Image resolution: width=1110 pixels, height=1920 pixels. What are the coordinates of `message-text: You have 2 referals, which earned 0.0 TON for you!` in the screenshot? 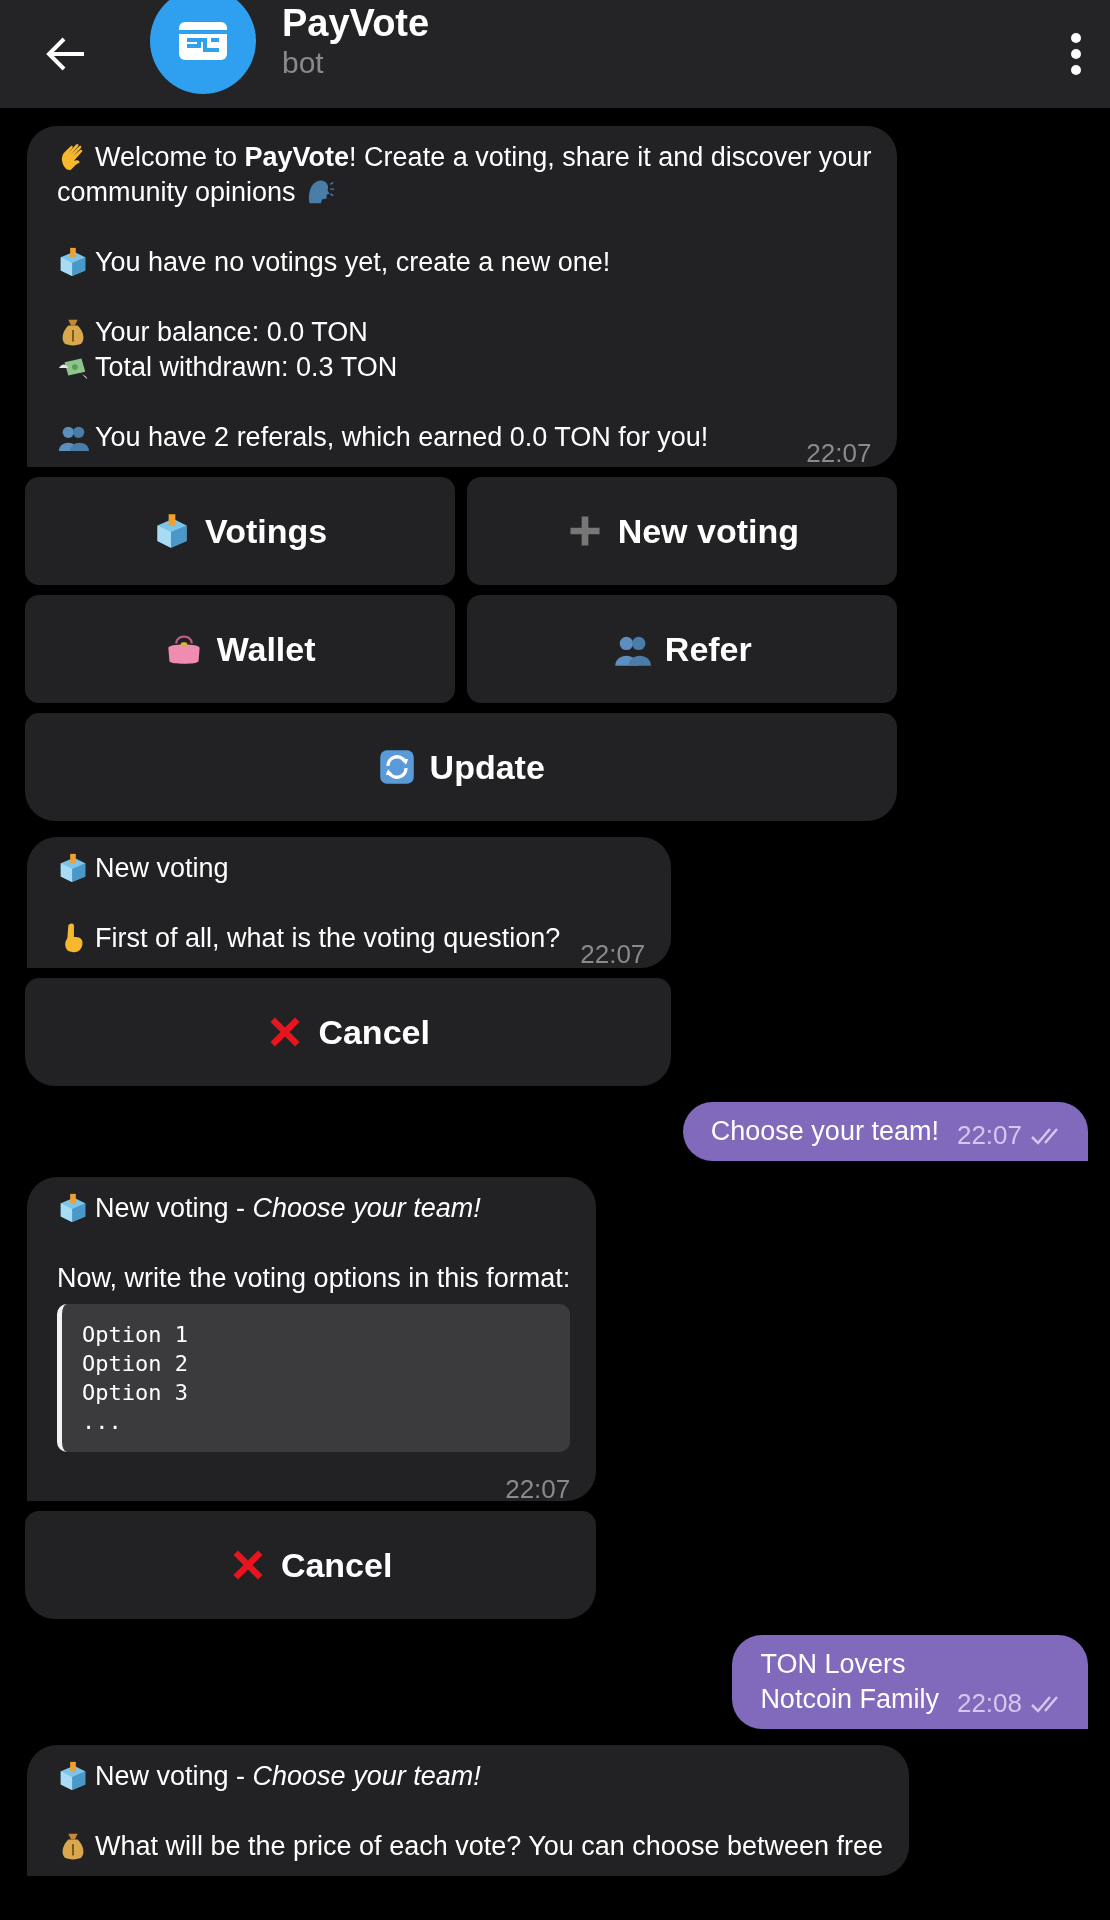 It's located at (402, 437).